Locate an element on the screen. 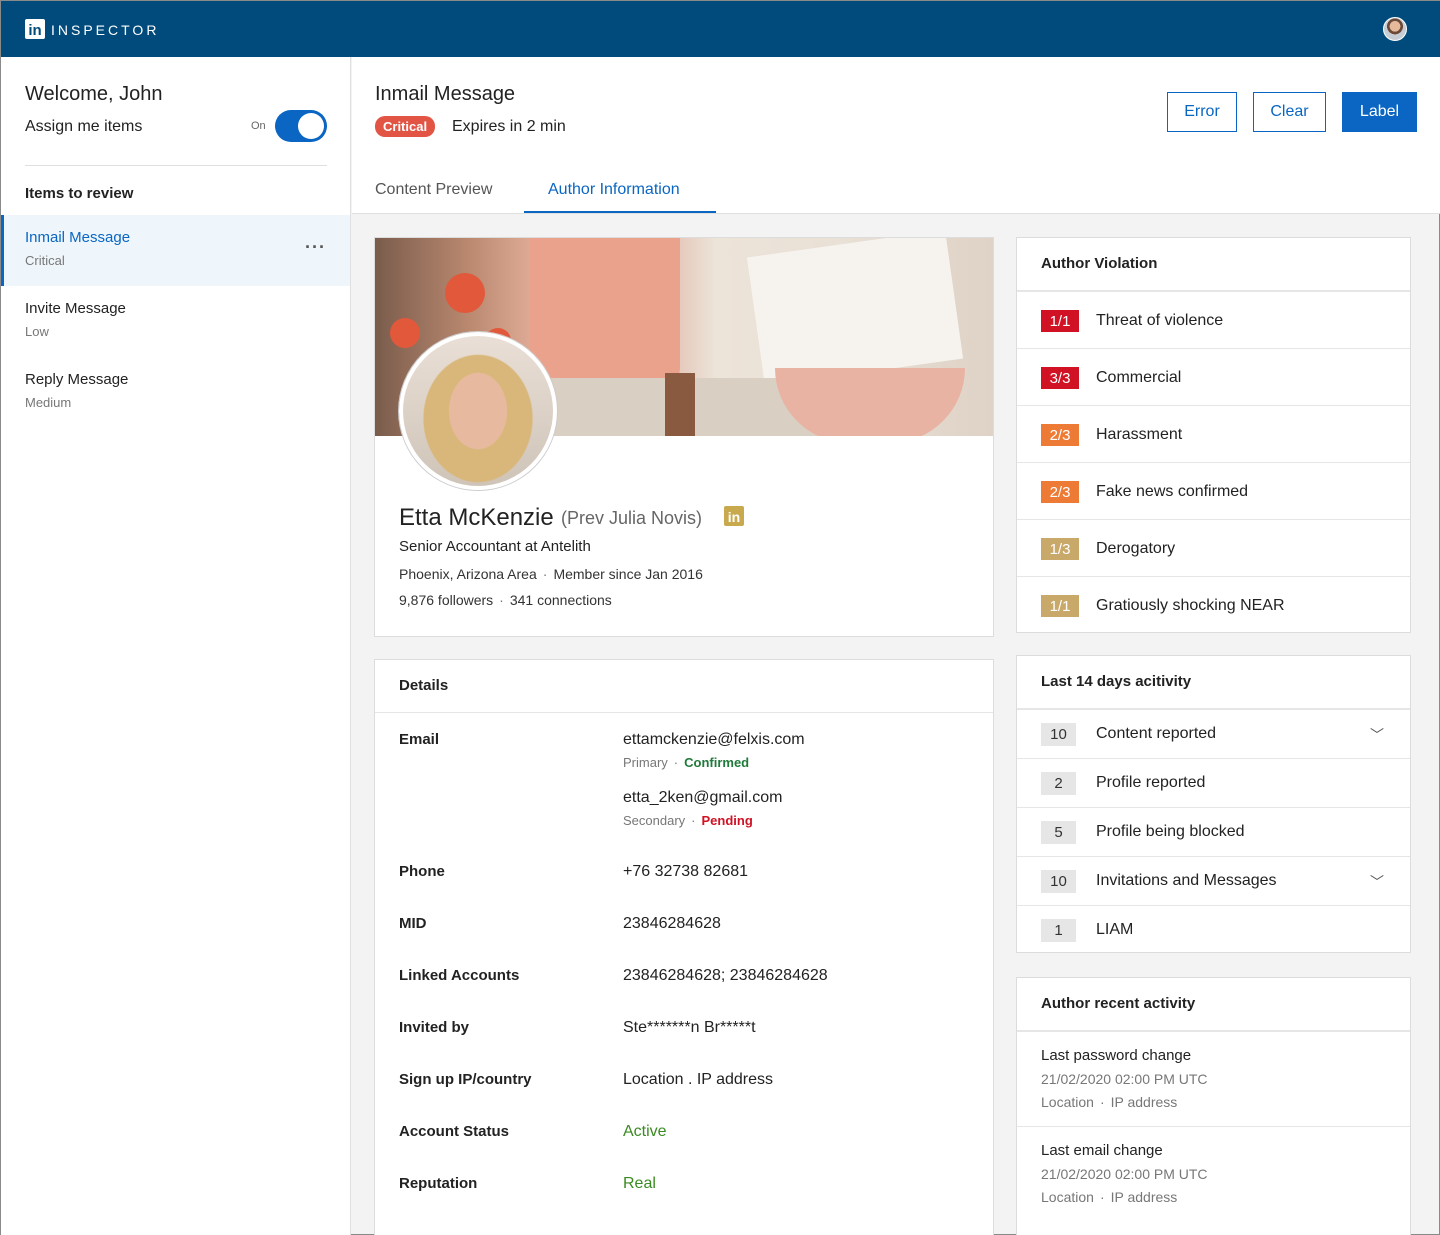  detail-value: Location . IP address is located at coordinates (698, 1079).